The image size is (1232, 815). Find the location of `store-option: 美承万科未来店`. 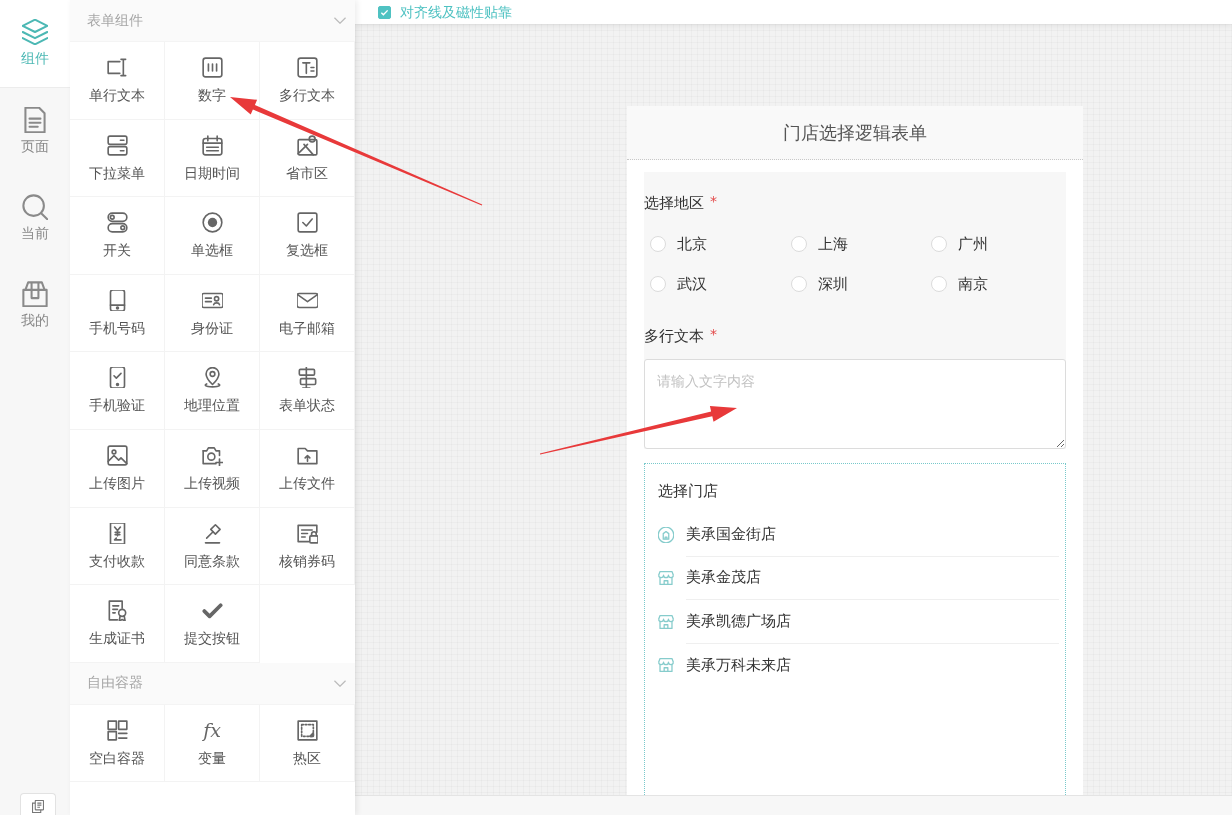

store-option: 美承万科未来店 is located at coordinates (858, 665).